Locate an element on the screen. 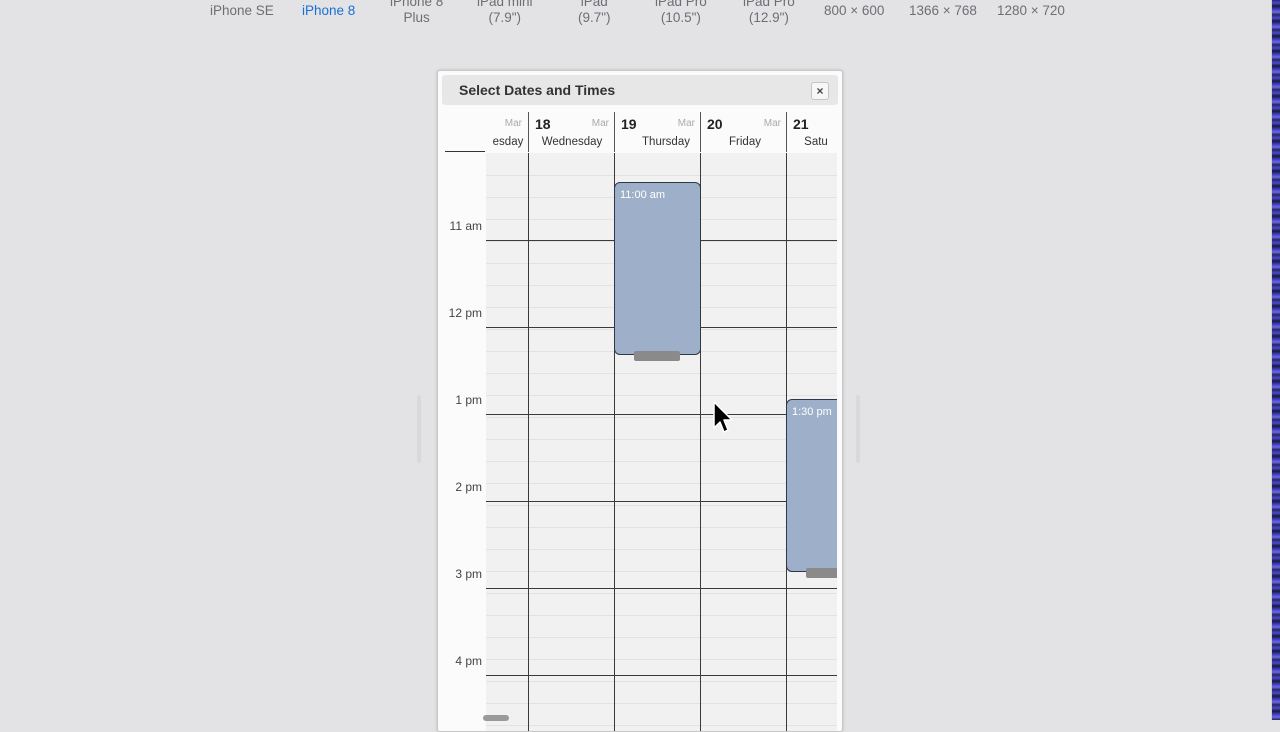 This screenshot has width=1280, height=732. device-ipad-pro-10-5: iPad Pro (10.5") is located at coordinates (681, 13).